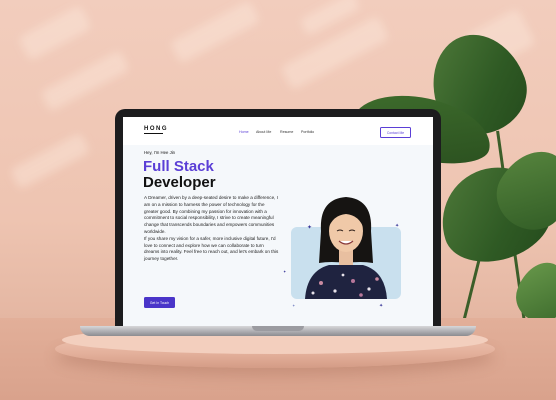 This screenshot has height=400, width=556. What do you see at coordinates (153, 133) in the screenshot?
I see `logo-underline` at bounding box center [153, 133].